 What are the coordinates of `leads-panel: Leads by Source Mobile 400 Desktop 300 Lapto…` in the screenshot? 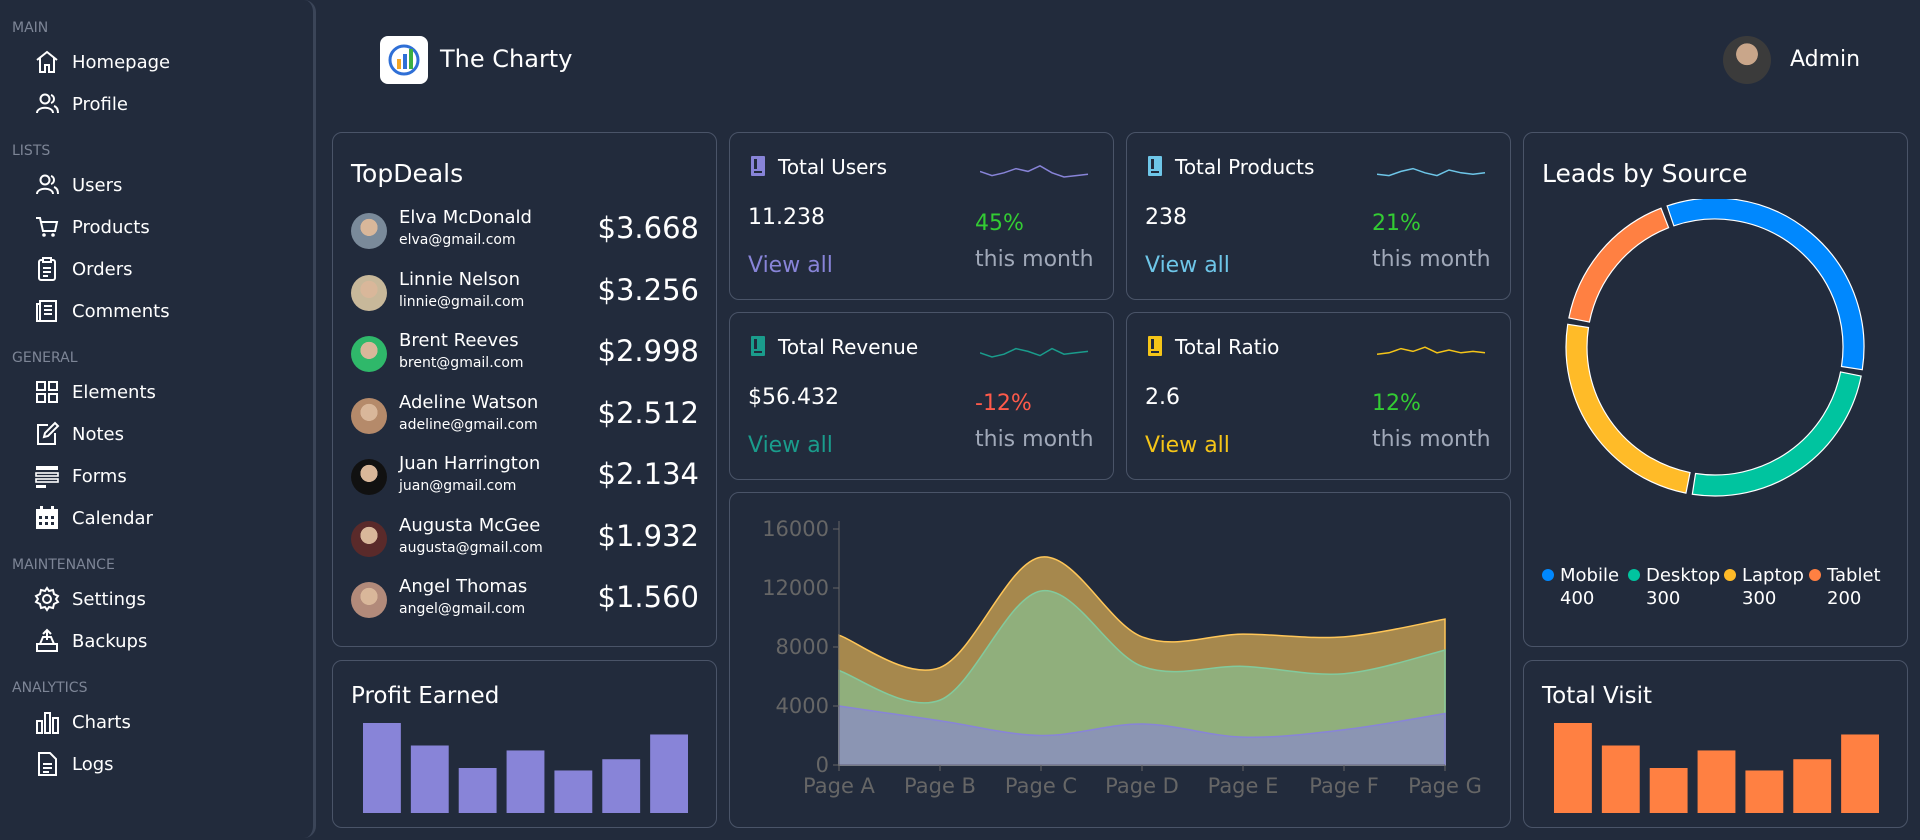 It's located at (1715, 389).